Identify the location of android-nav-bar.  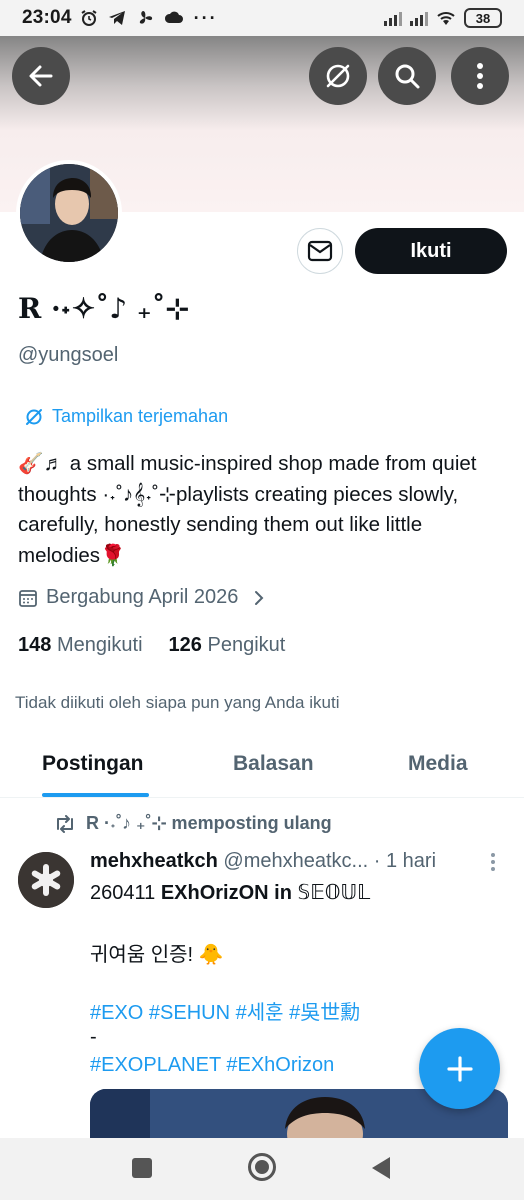
(262, 1169).